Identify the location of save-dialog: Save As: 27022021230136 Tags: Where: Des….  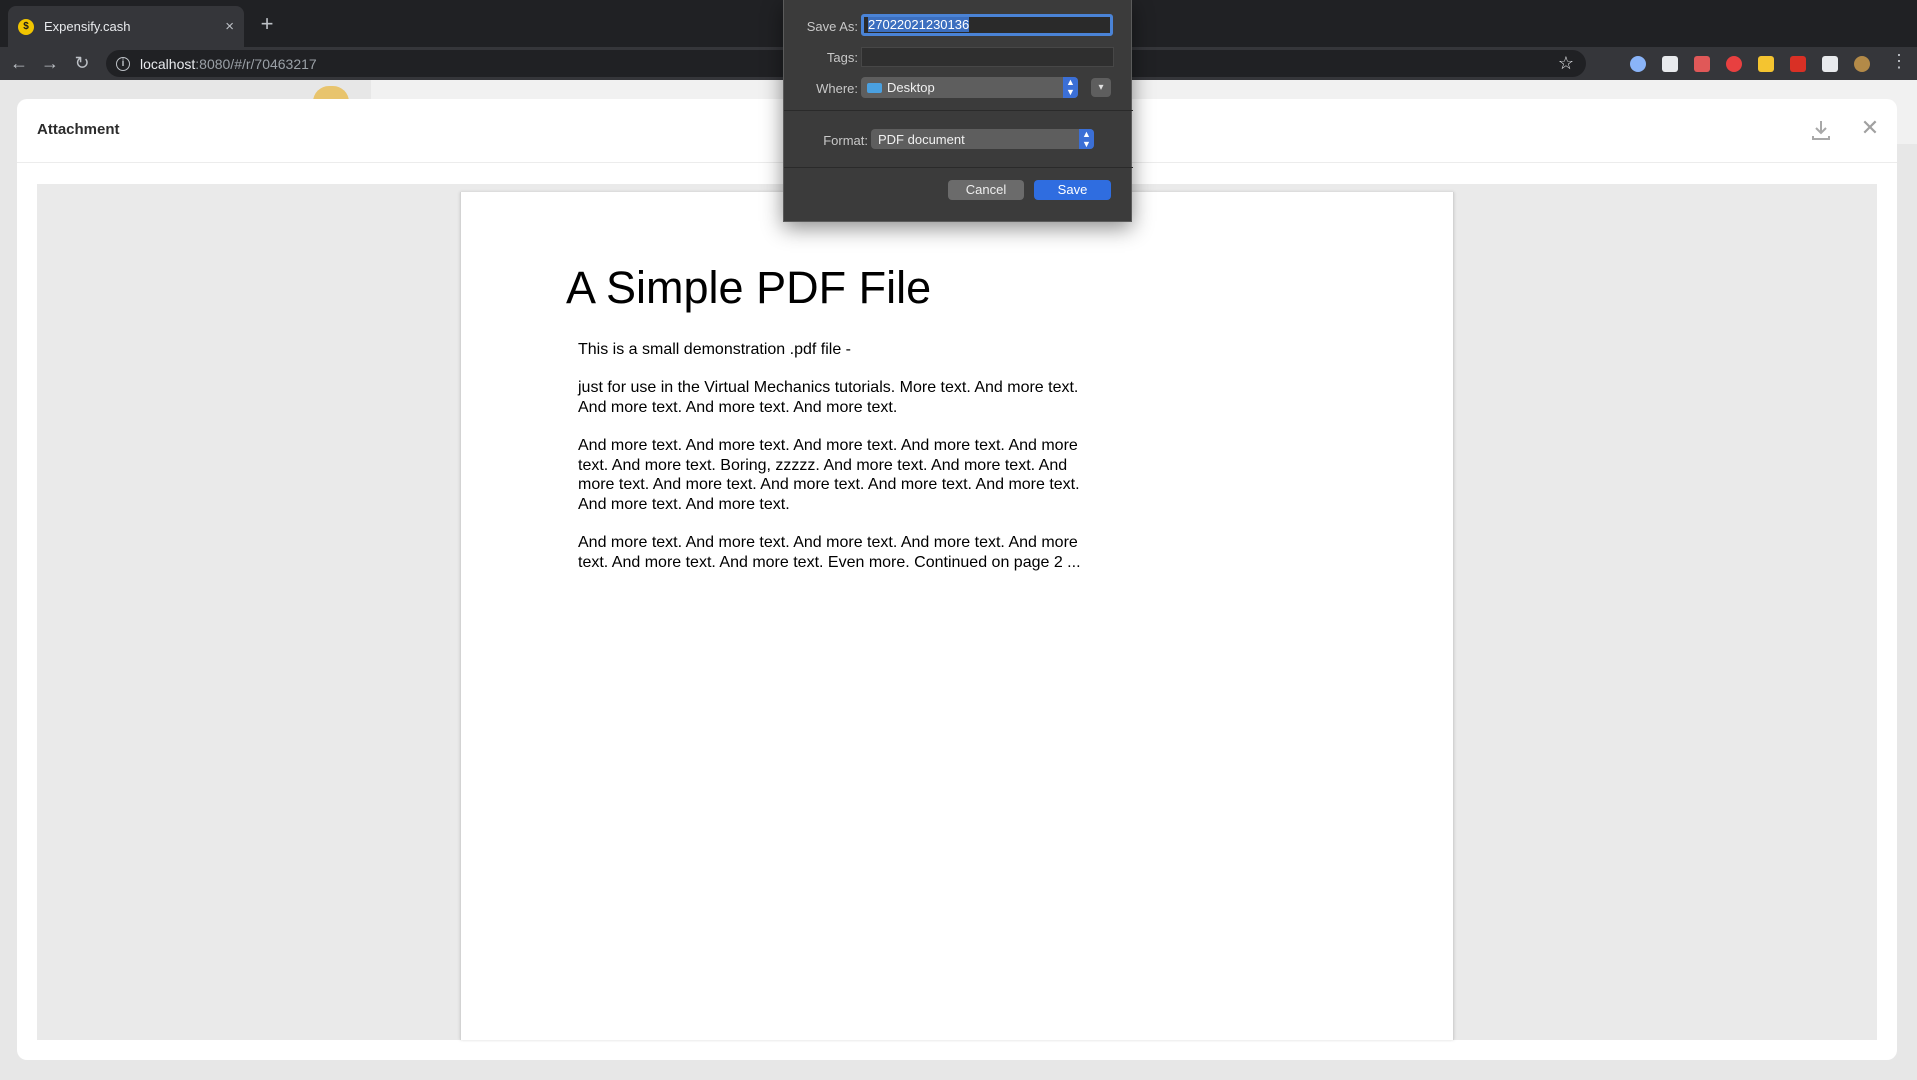
(958, 111).